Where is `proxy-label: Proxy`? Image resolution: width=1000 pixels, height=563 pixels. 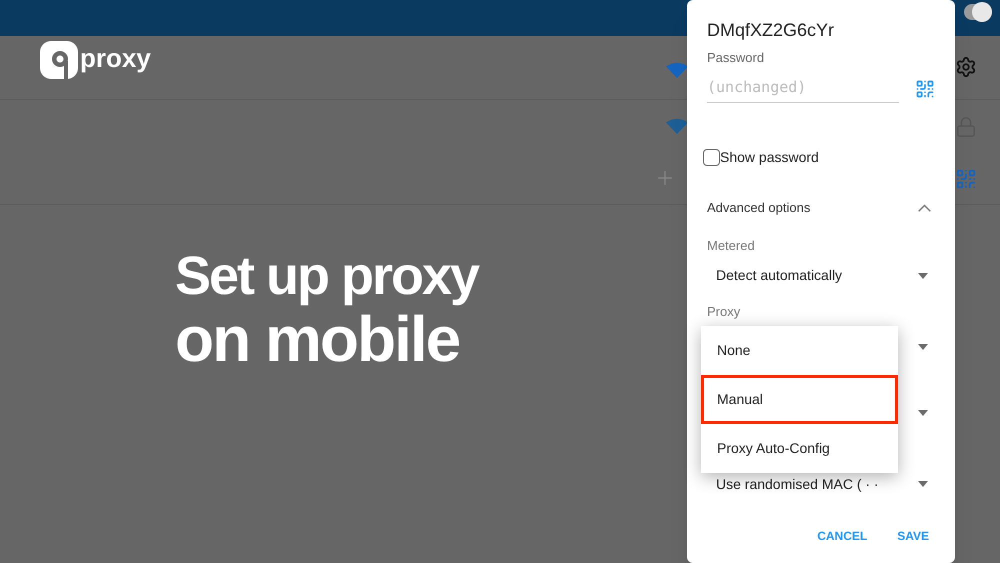
proxy-label: Proxy is located at coordinates (724, 312).